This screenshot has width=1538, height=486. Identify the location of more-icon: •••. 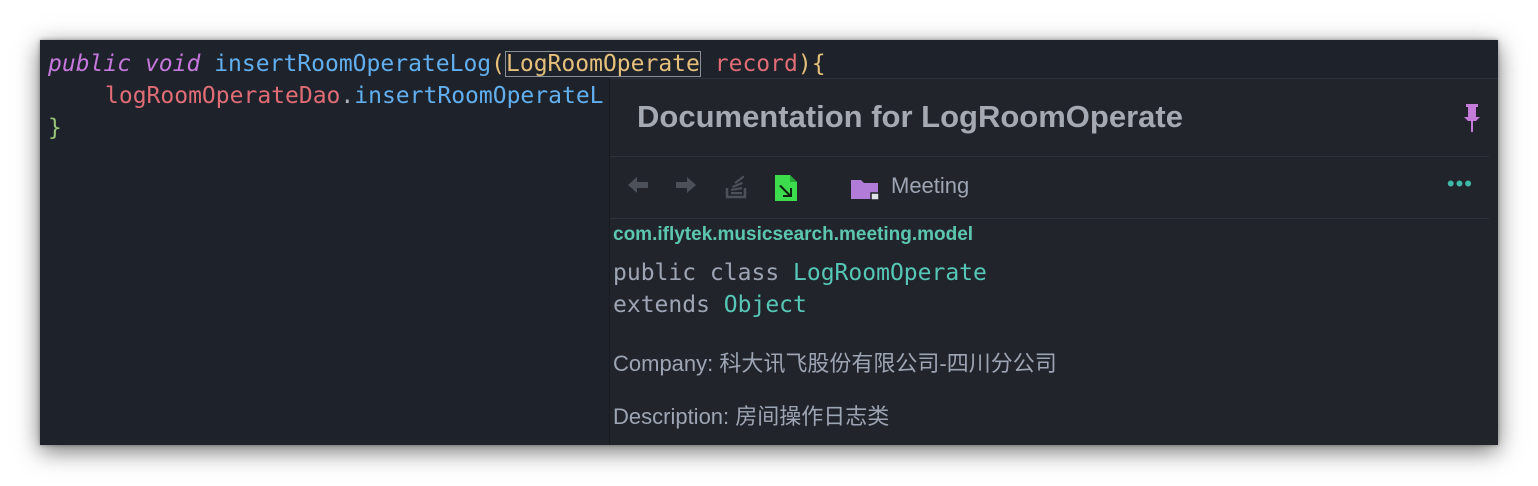
(1460, 184).